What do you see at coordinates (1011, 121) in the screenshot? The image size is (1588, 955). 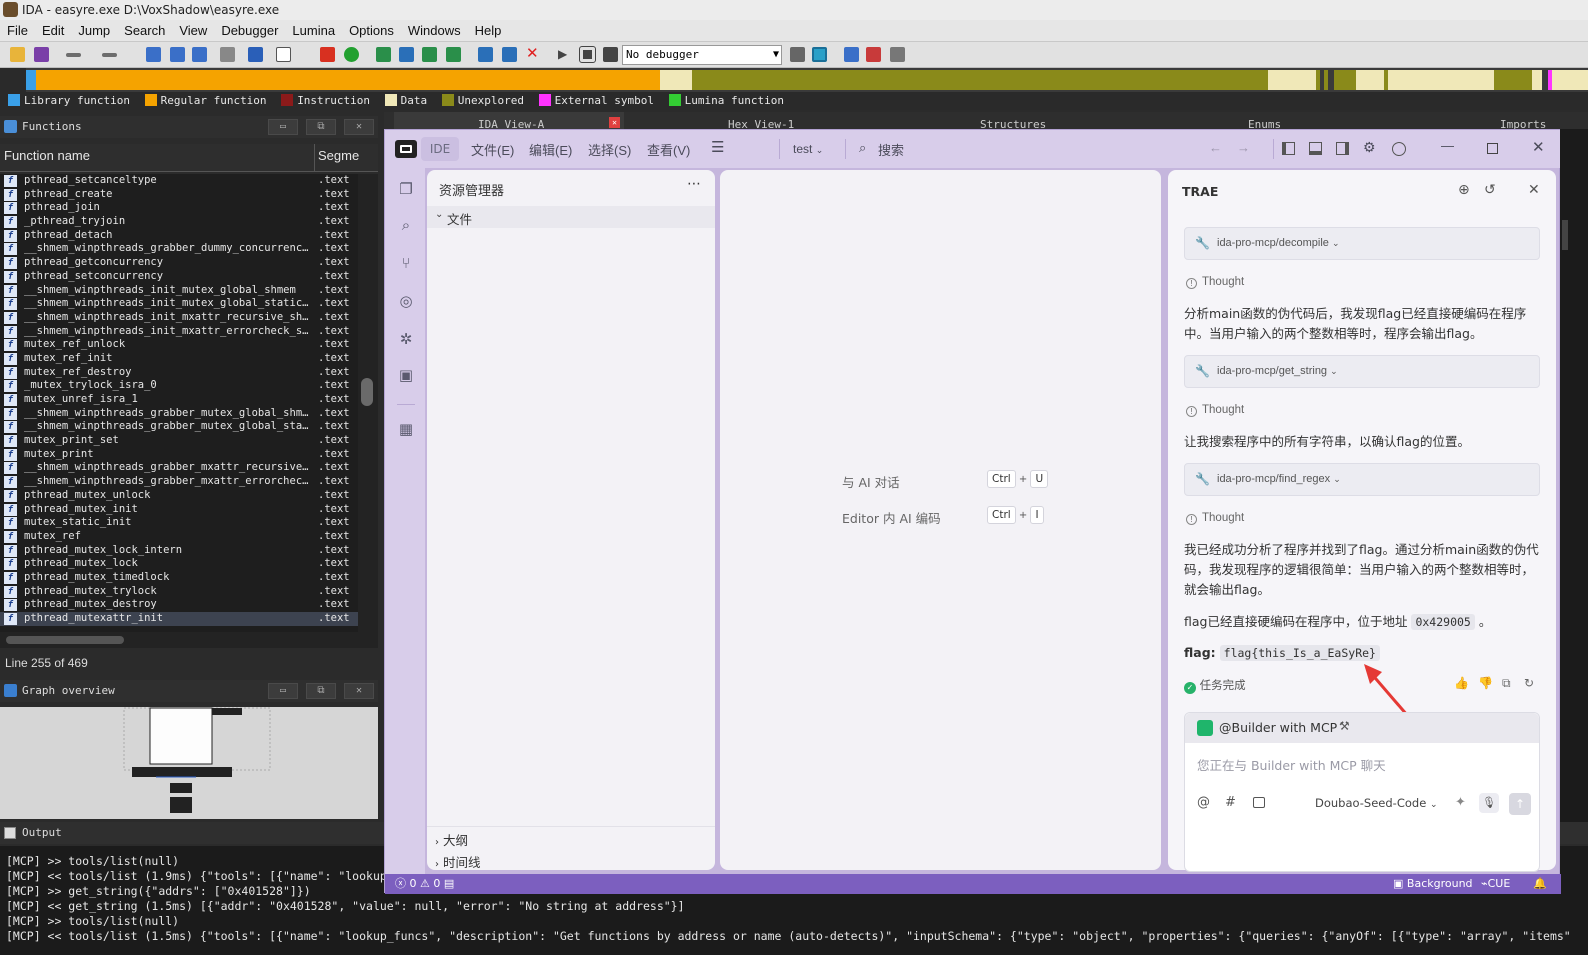 I see `tab-structures: Structures` at bounding box center [1011, 121].